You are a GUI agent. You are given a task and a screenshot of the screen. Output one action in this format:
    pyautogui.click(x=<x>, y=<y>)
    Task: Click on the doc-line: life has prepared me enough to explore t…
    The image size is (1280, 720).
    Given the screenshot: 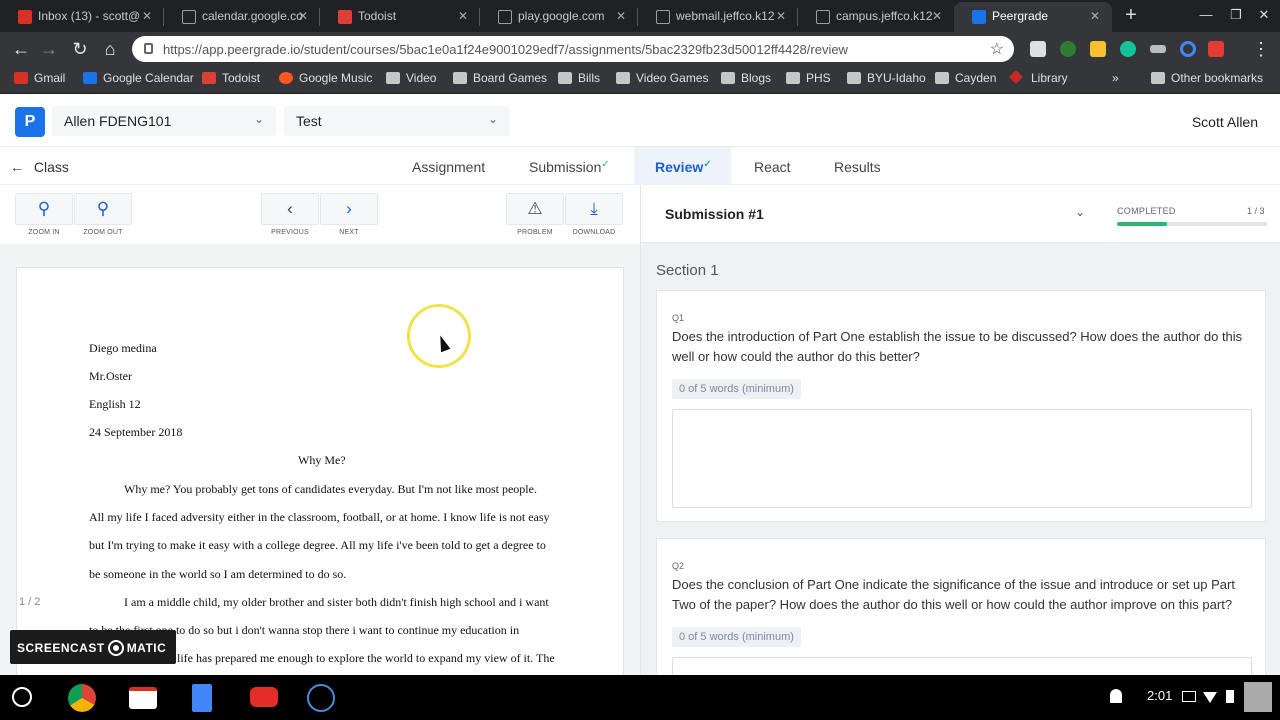 What is the action you would take?
    pyautogui.click(x=366, y=658)
    